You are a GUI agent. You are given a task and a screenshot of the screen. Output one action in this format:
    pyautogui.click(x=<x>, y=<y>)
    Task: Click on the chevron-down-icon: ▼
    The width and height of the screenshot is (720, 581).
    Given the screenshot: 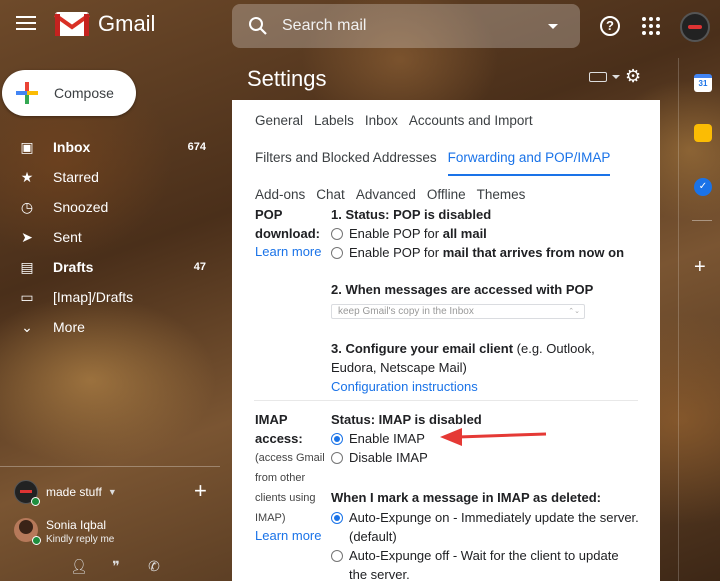 What is the action you would take?
    pyautogui.click(x=112, y=492)
    